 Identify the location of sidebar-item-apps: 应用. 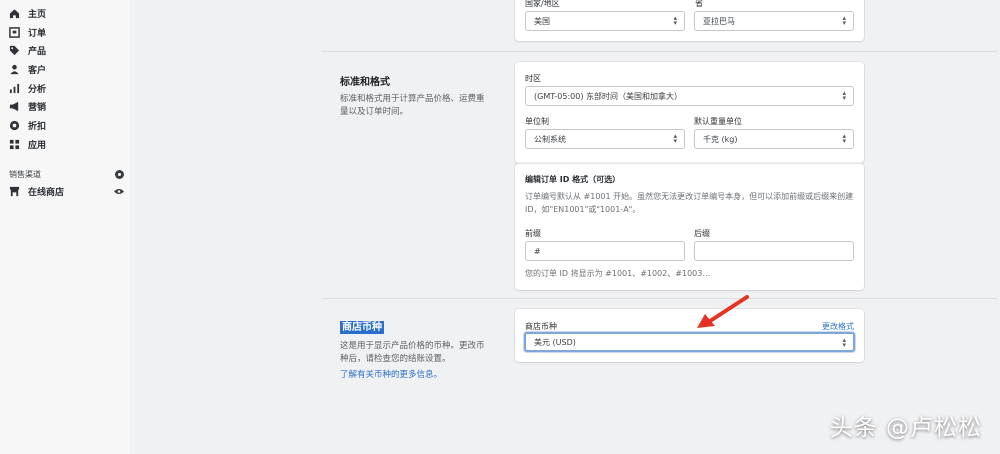
(27, 144).